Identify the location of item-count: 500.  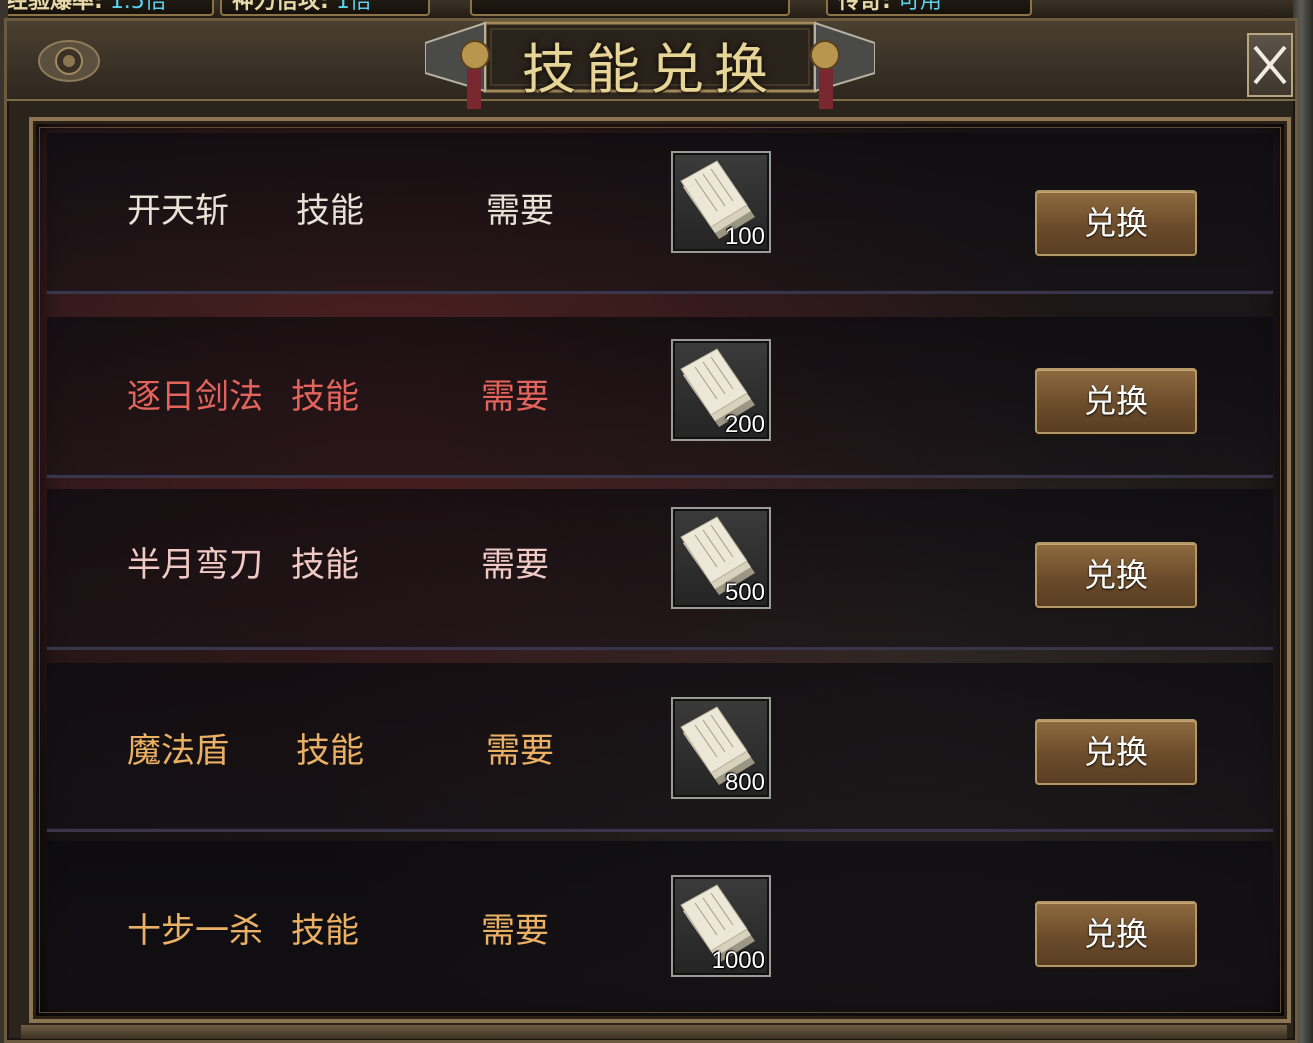
(744, 592).